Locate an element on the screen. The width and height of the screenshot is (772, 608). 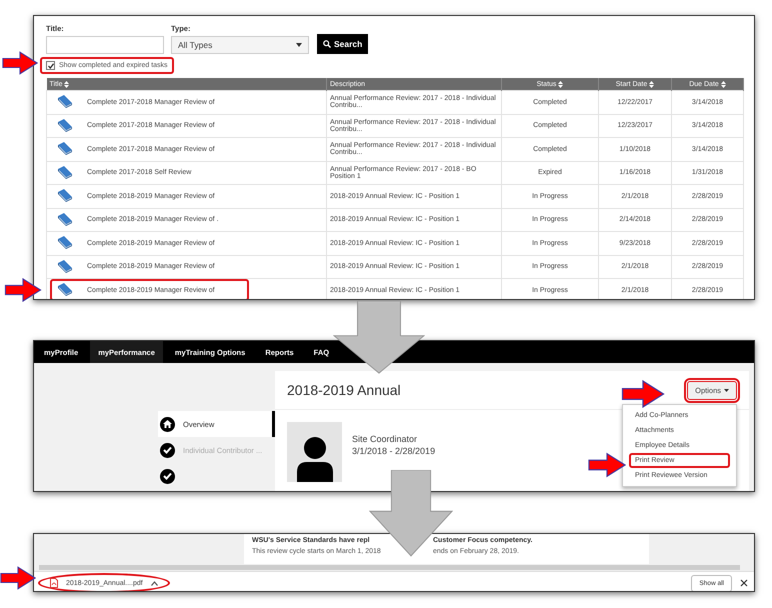
review-title: 2018-2019 Annual is located at coordinates (344, 390).